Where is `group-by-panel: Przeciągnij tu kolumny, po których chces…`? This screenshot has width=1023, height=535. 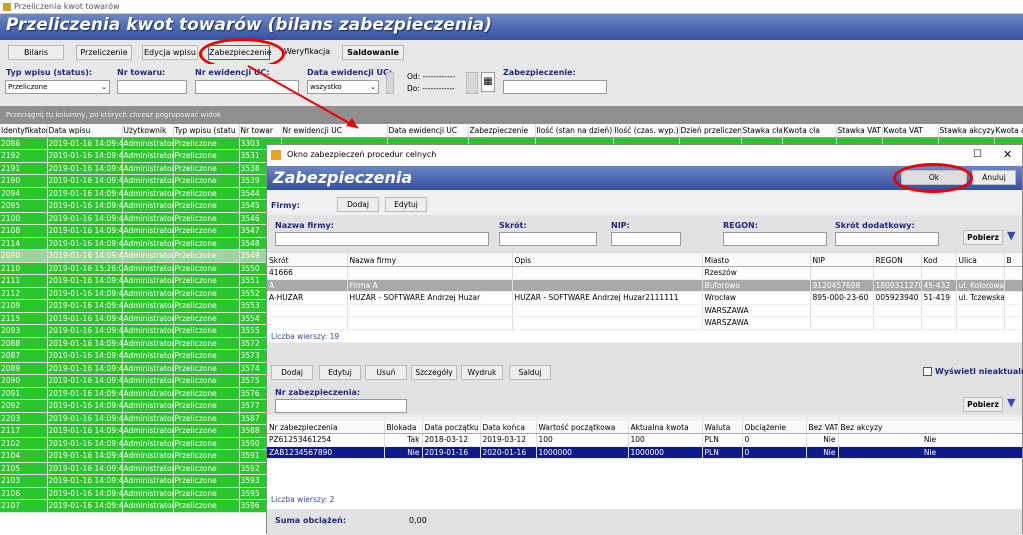
group-by-panel: Przeciągnij tu kolumny, po których chces… is located at coordinates (511, 115).